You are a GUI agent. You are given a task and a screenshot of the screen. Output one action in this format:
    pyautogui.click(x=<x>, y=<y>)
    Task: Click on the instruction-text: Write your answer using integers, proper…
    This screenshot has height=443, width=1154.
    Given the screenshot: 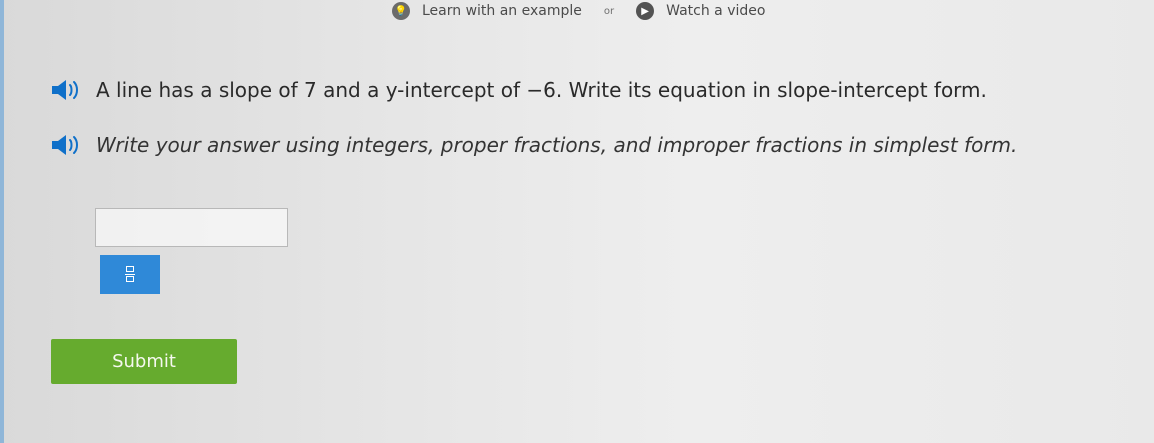 What is the action you would take?
    pyautogui.click(x=557, y=145)
    